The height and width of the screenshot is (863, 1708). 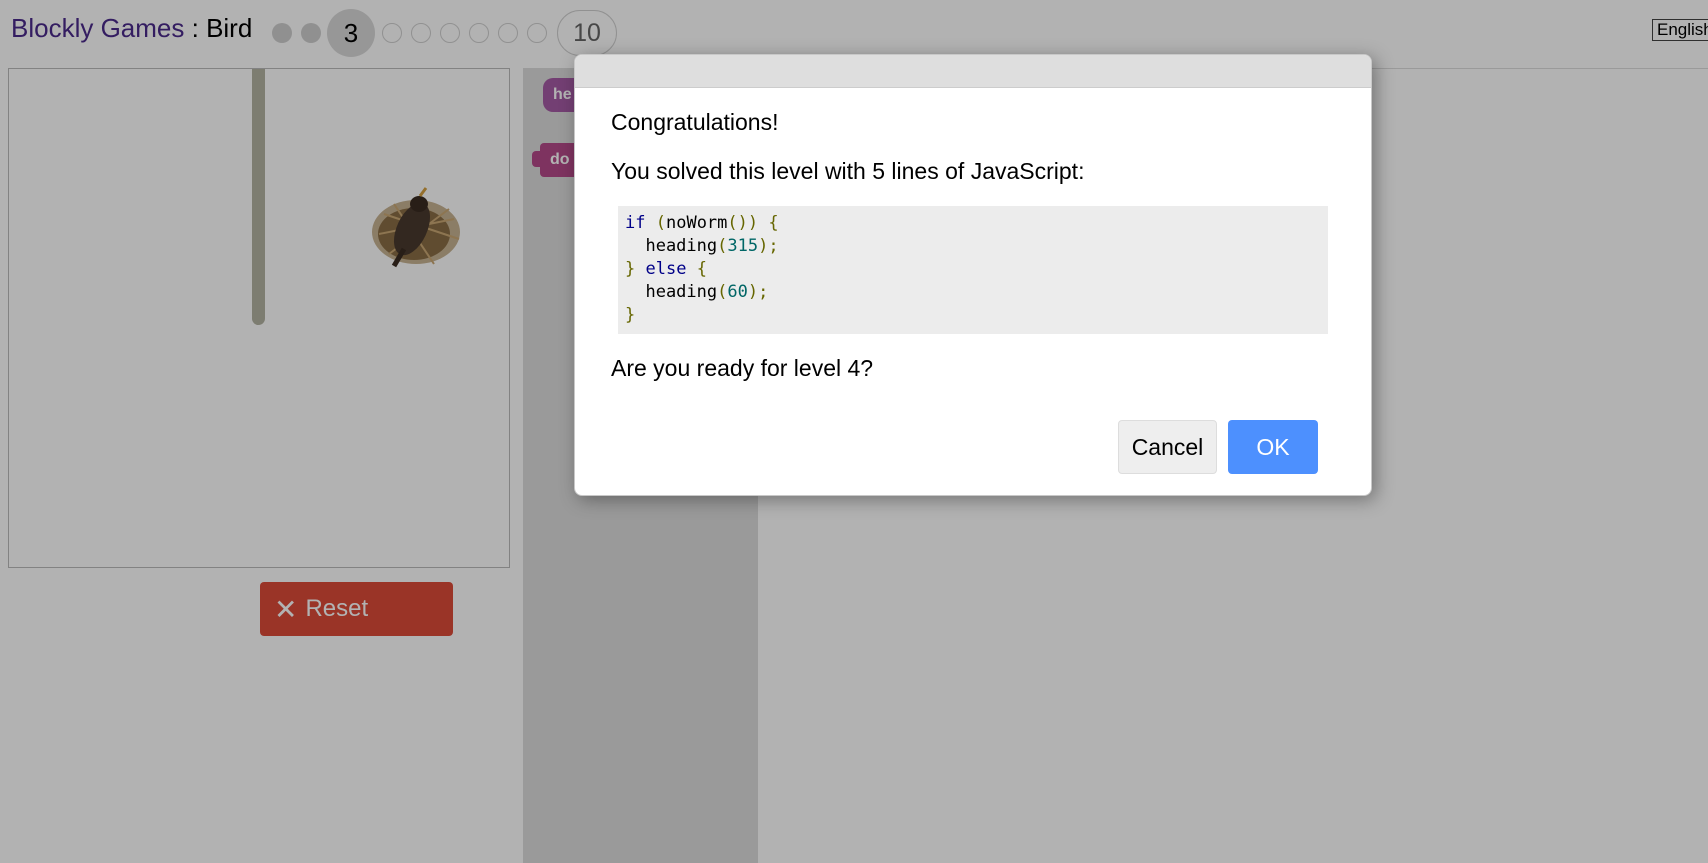 I want to click on congrats-text: Congratulations!, so click(x=695, y=122).